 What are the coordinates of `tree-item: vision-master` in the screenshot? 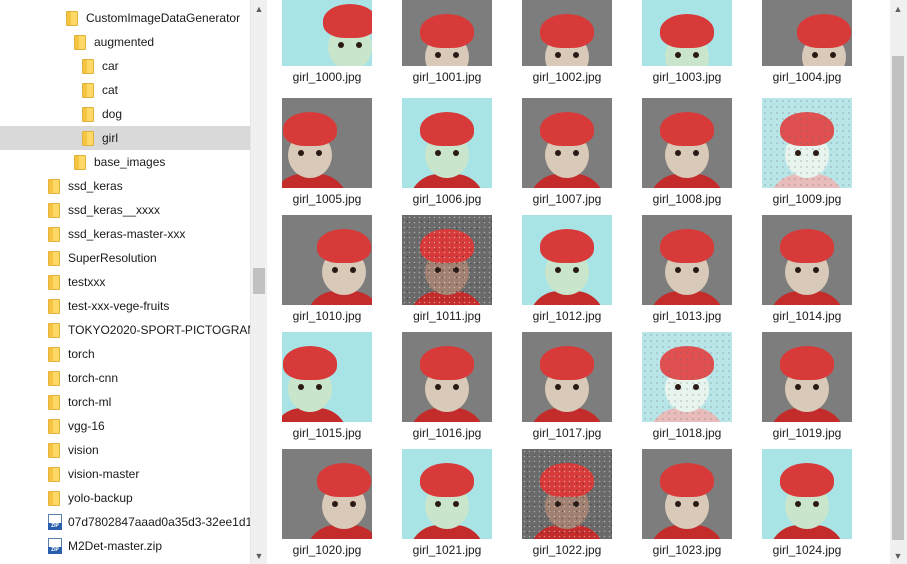 It's located at (125, 474).